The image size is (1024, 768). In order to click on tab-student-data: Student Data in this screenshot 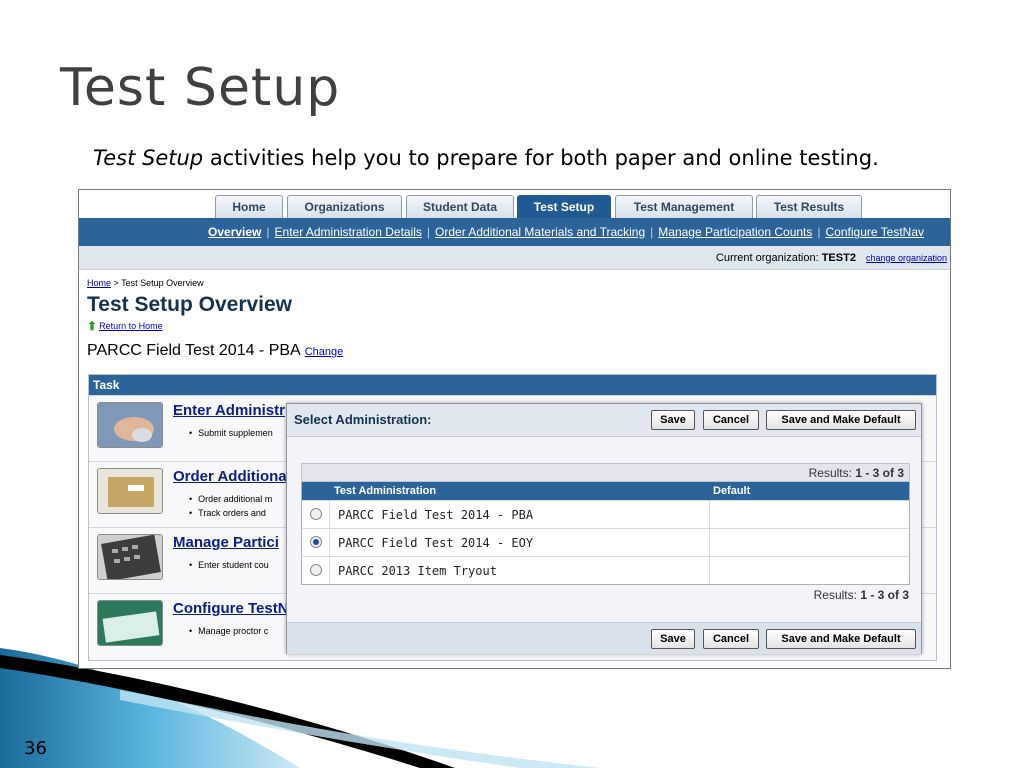, I will do `click(460, 206)`.